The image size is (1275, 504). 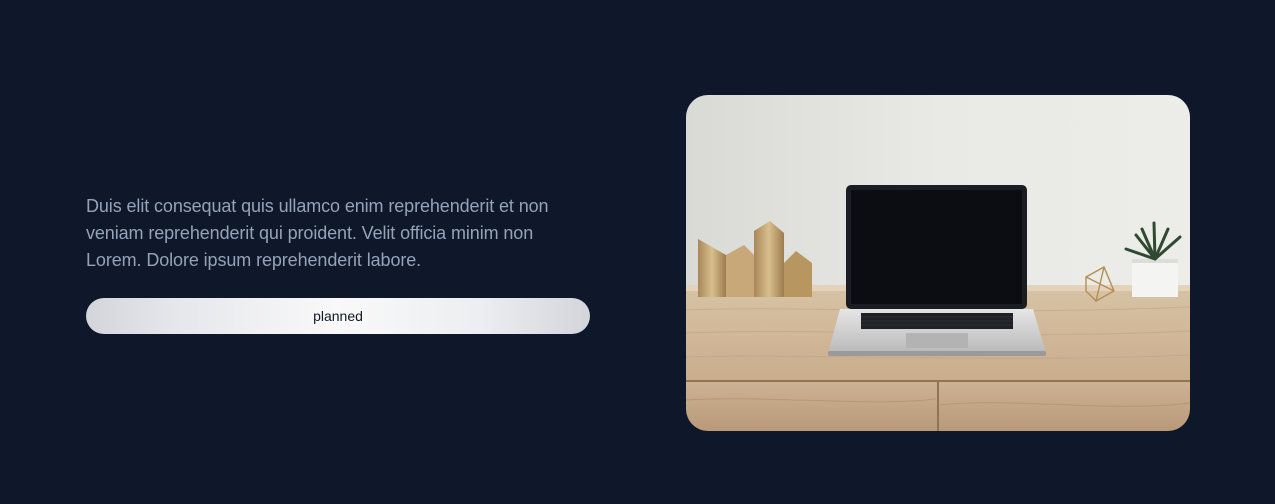 I want to click on planned-button: planned, so click(x=338, y=316).